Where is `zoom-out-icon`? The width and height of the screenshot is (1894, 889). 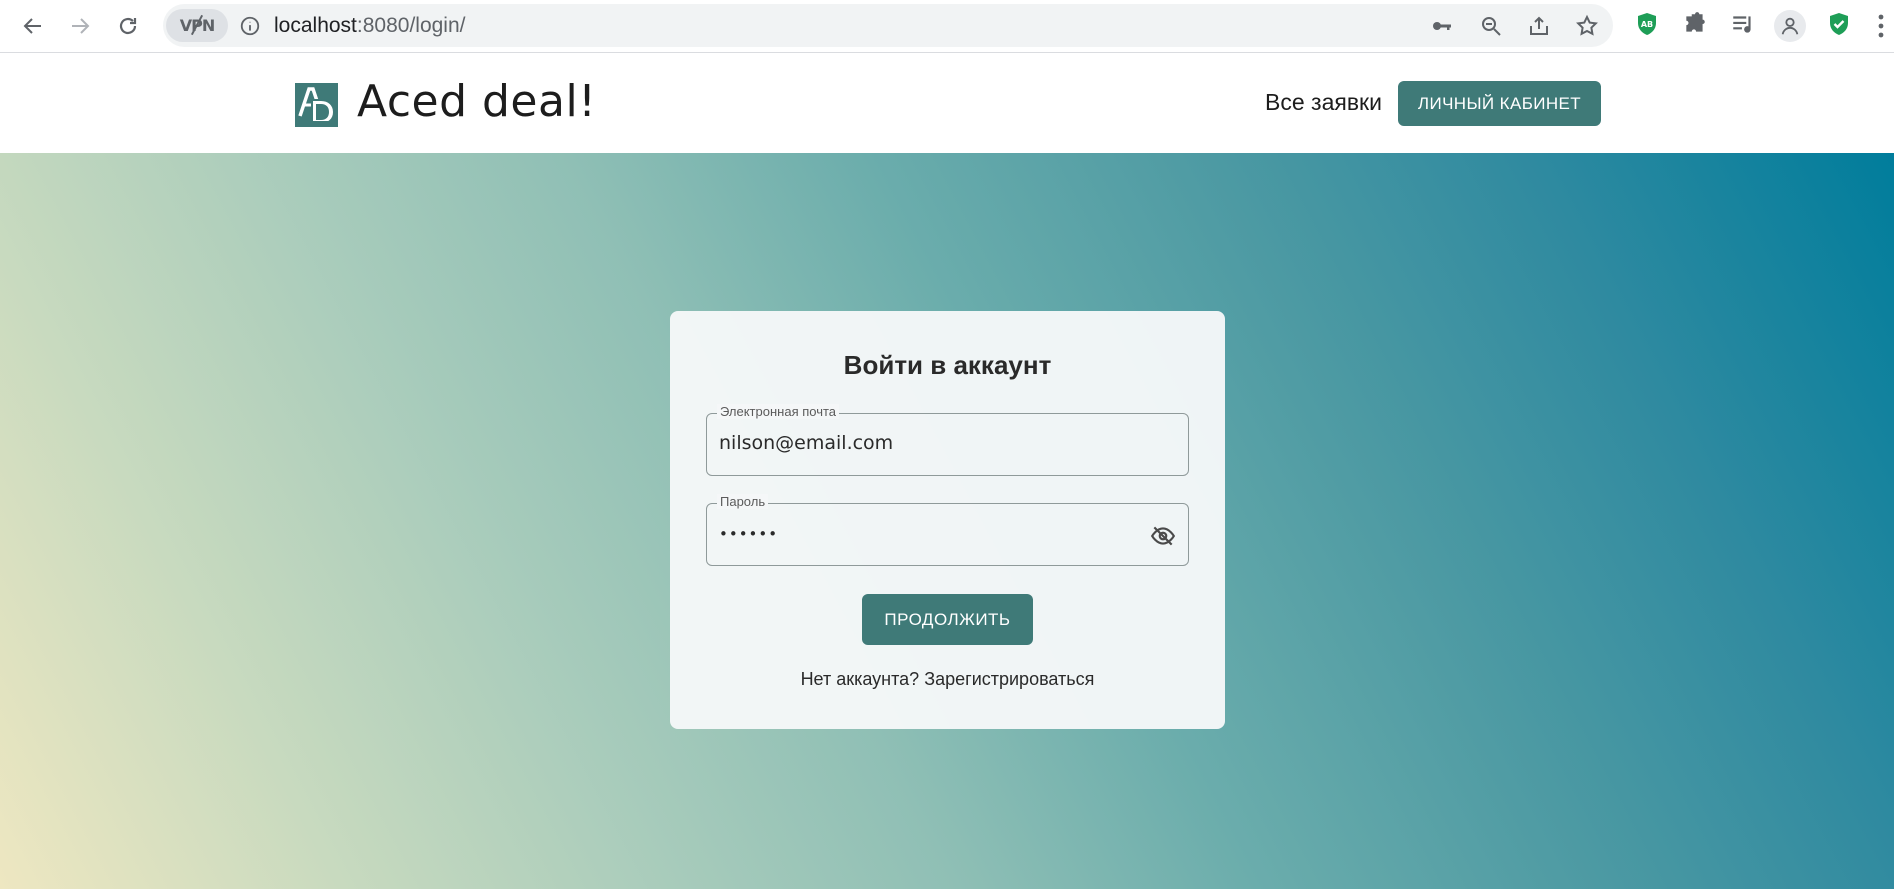
zoom-out-icon is located at coordinates (1491, 26).